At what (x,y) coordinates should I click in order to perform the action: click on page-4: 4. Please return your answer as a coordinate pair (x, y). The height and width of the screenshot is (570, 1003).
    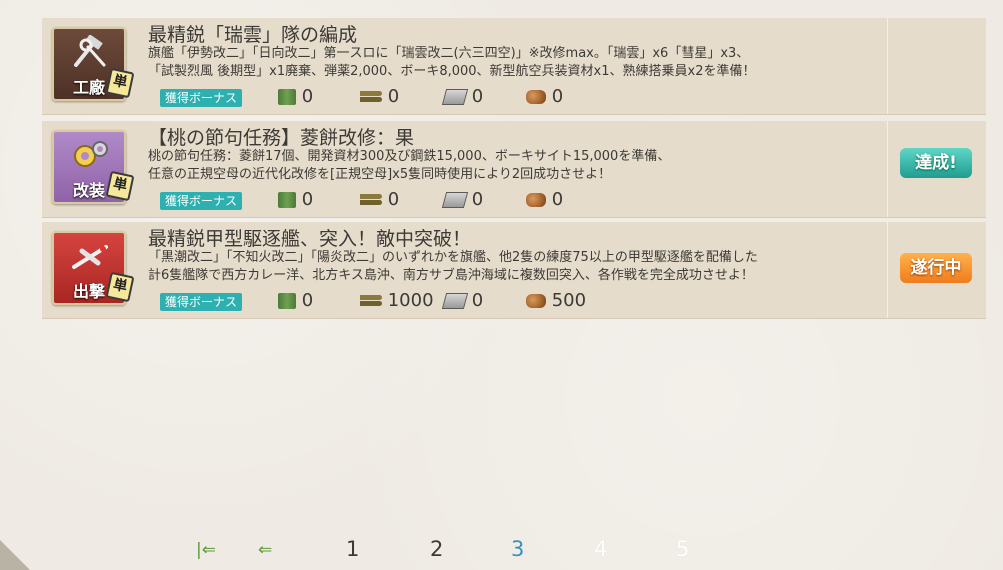
    Looking at the image, I should click on (600, 549).